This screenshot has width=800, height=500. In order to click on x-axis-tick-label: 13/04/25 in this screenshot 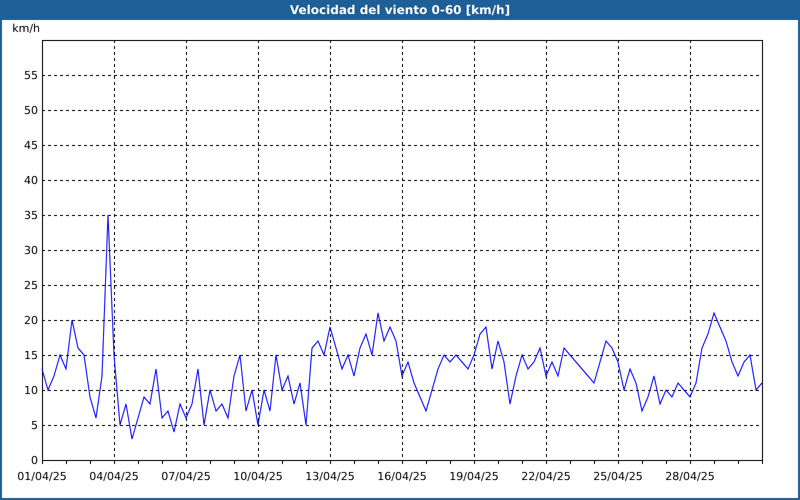, I will do `click(330, 476)`.